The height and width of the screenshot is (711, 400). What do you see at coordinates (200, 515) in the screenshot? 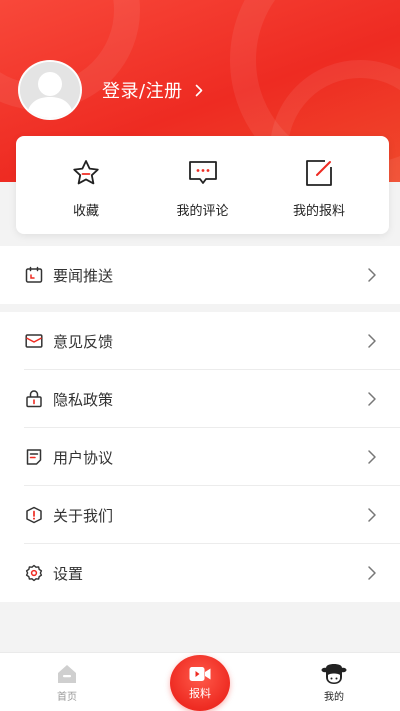
I see `about-us-item: 关于我们` at bounding box center [200, 515].